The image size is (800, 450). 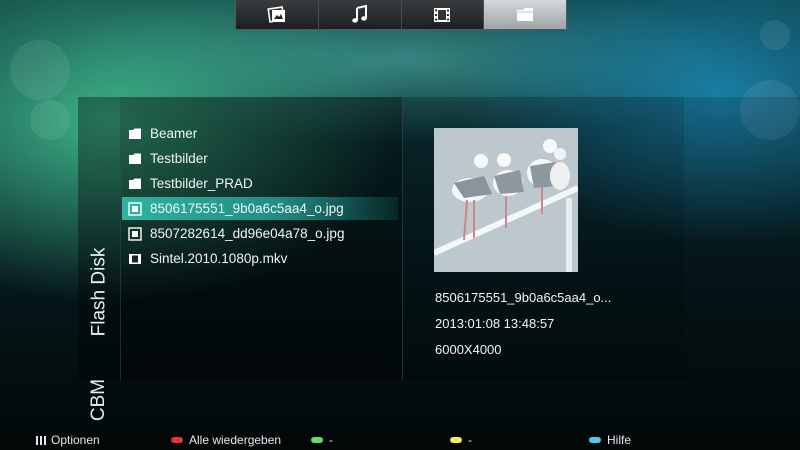 I want to click on list-item-folder: Testbilder_PRAD, so click(x=260, y=183).